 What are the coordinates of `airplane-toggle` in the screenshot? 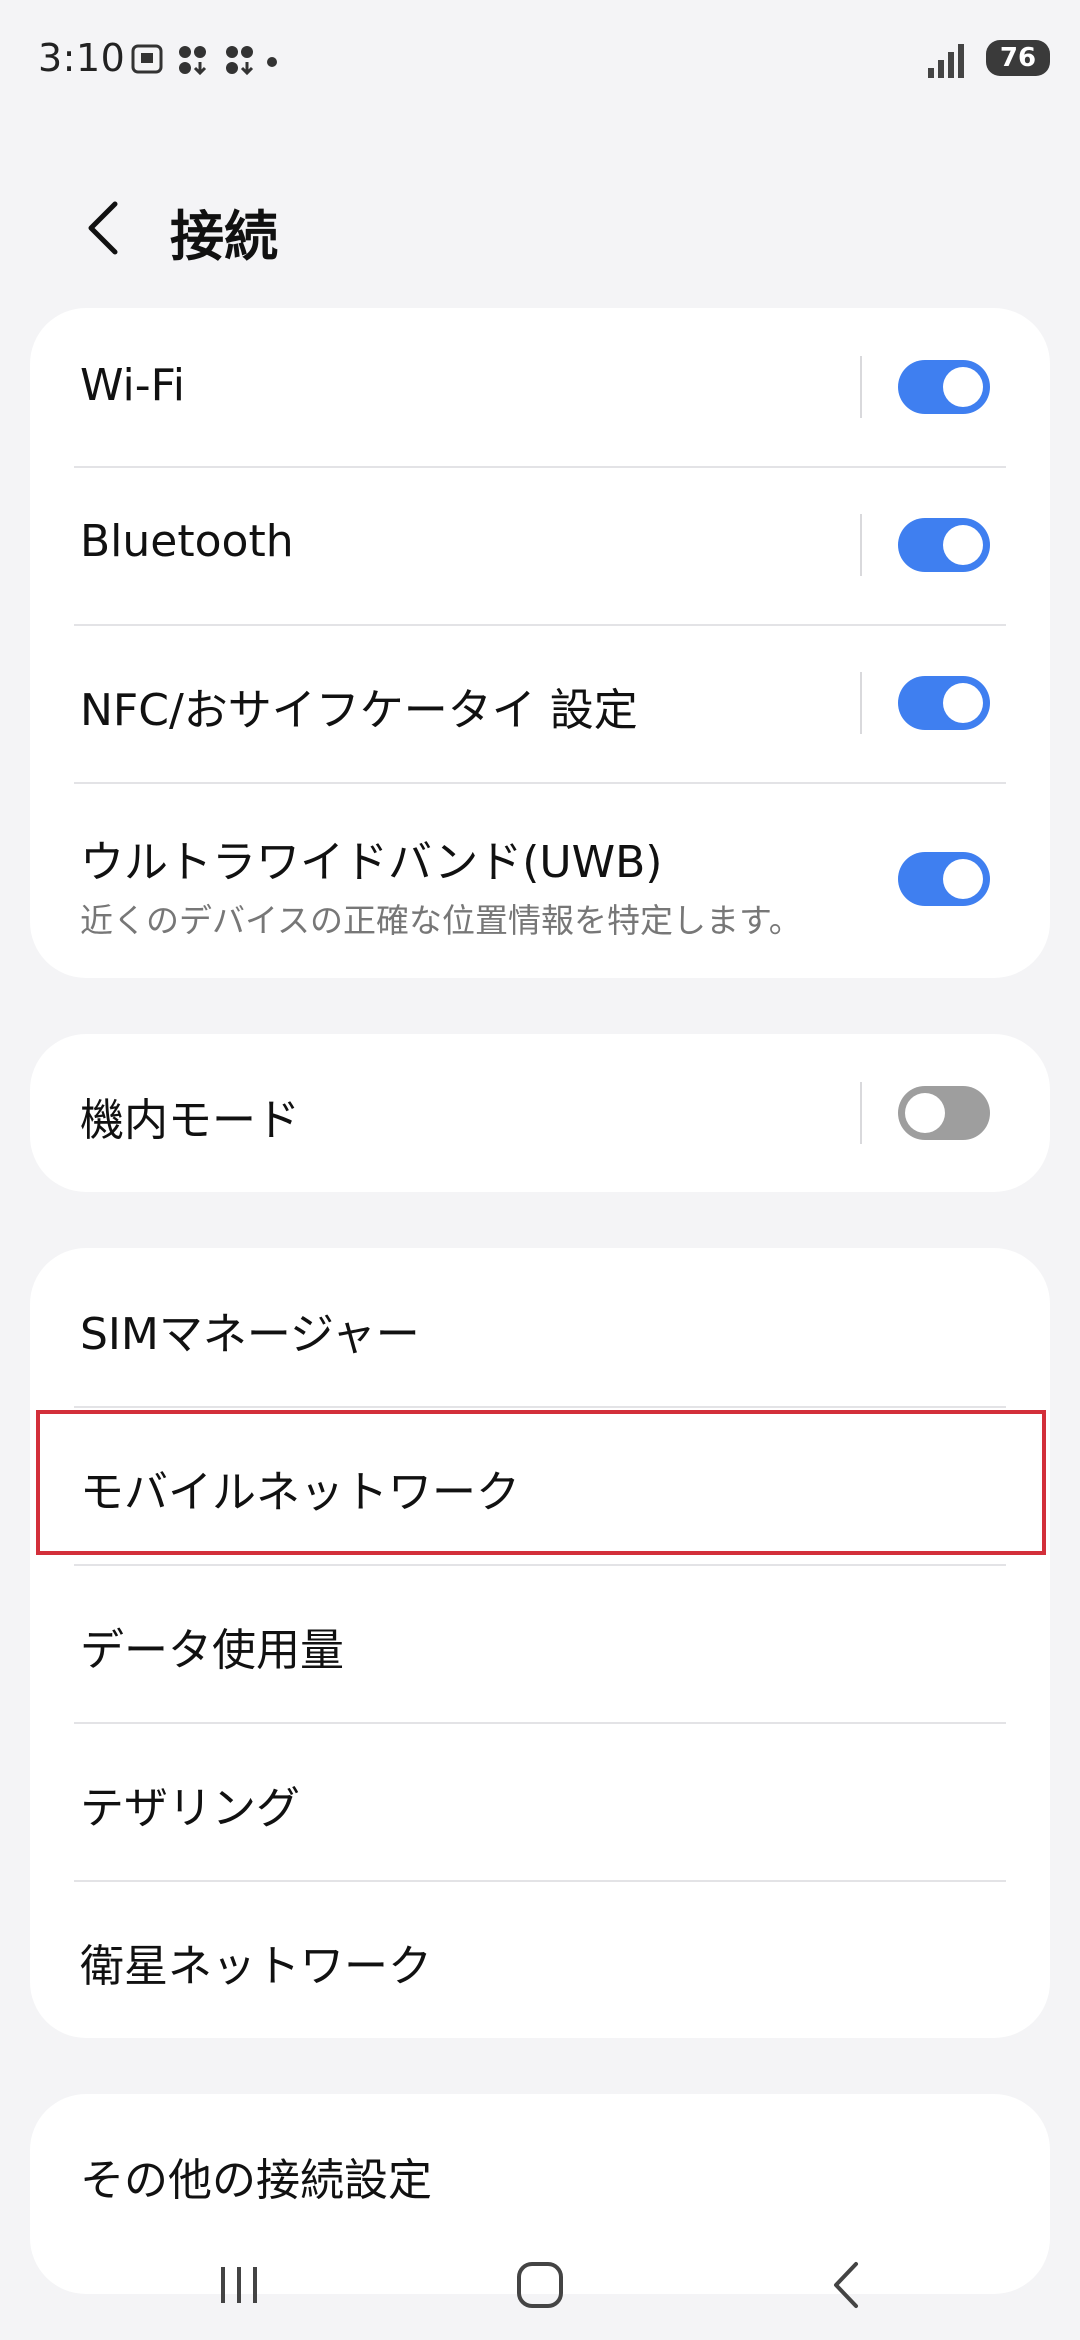 It's located at (944, 1113).